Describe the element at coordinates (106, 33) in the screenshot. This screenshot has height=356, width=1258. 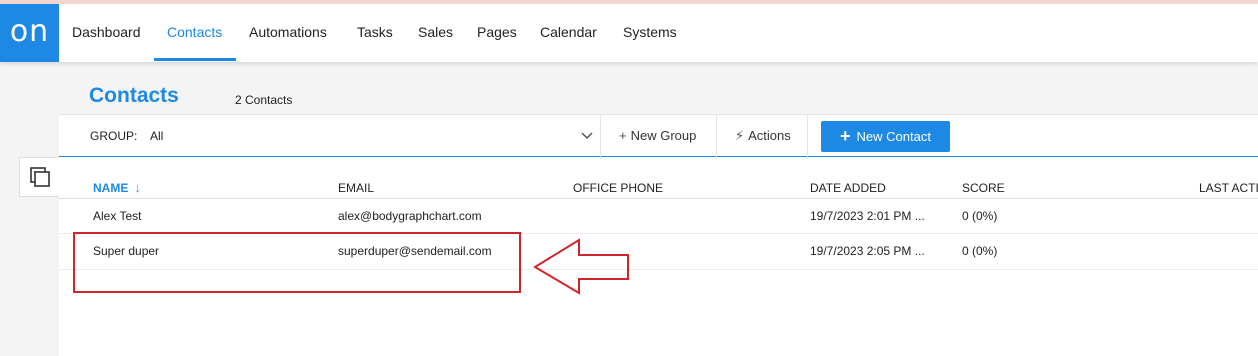
I see `nav-dashboard: Dashboard` at that location.